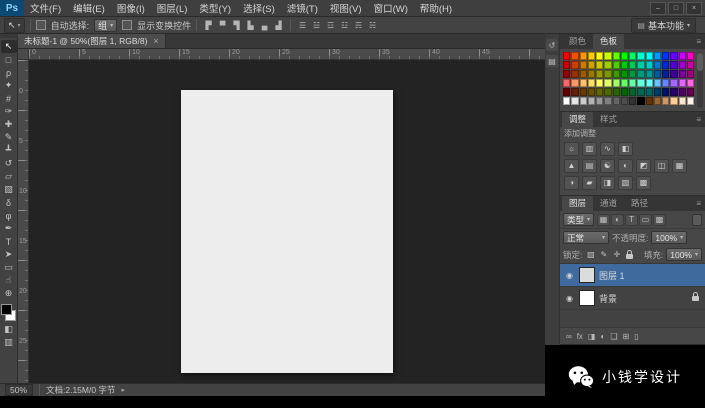 This screenshot has height=408, width=705. I want to click on tab-close-icon: ×, so click(155, 41).